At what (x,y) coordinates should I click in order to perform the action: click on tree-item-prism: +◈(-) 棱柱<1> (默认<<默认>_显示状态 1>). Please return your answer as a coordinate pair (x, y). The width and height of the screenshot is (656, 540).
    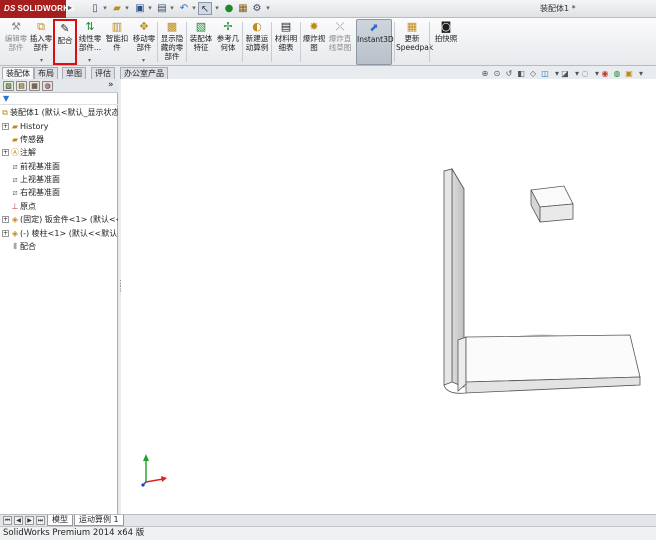
    Looking at the image, I should click on (59, 233).